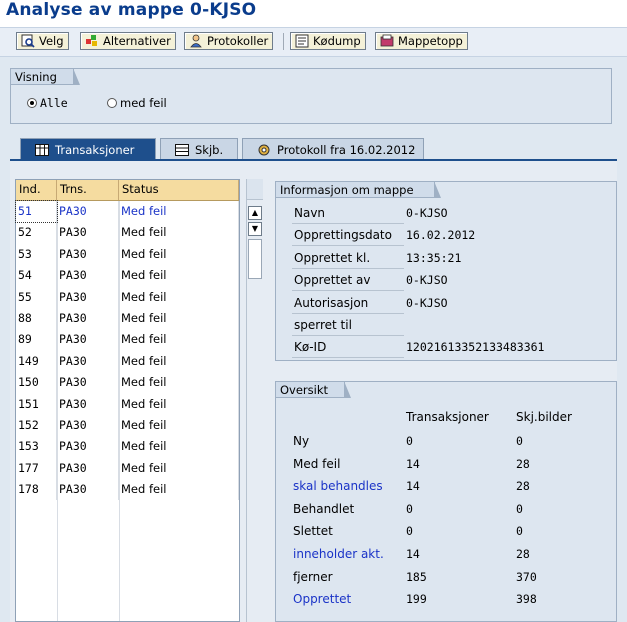 Image resolution: width=627 pixels, height=622 pixels. Describe the element at coordinates (255, 259) in the screenshot. I see `scroll-thumb` at that location.